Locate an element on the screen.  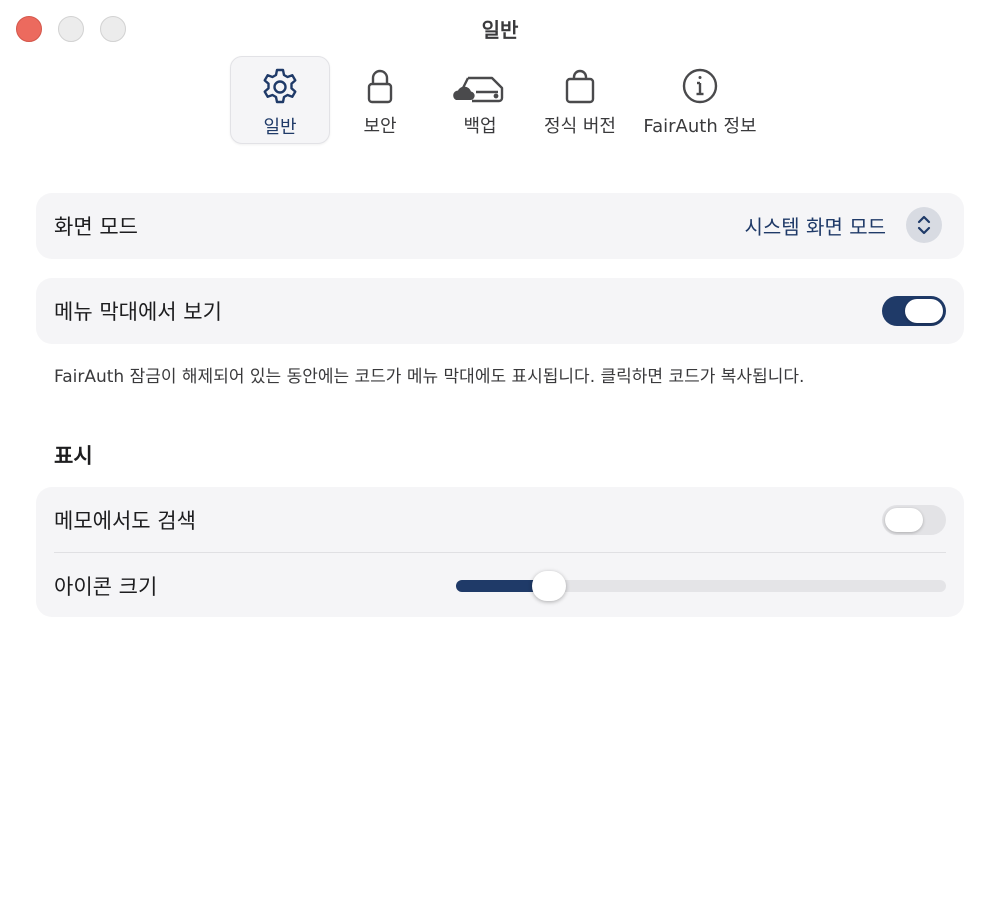
display-mode-row: 화면 모드 시스템 화면 모드 is located at coordinates (500, 226).